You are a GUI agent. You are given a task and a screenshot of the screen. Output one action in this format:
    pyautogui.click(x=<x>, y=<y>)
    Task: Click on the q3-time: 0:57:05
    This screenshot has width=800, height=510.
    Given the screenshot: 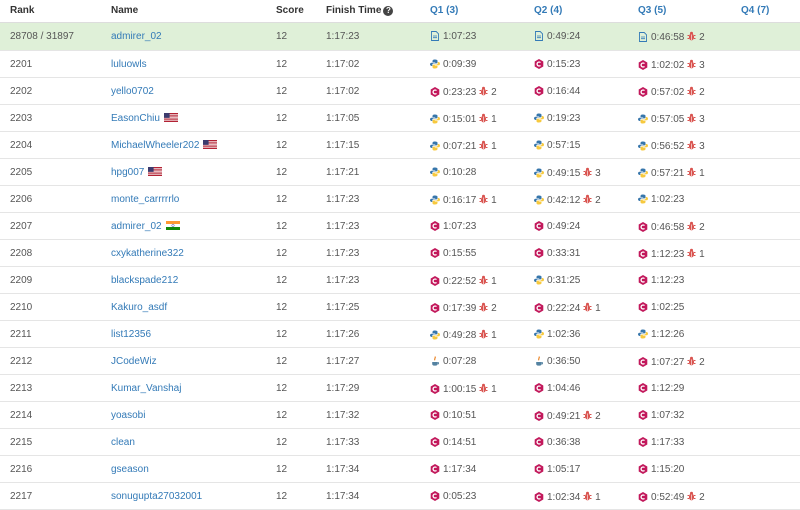 What is the action you would take?
    pyautogui.click(x=667, y=119)
    